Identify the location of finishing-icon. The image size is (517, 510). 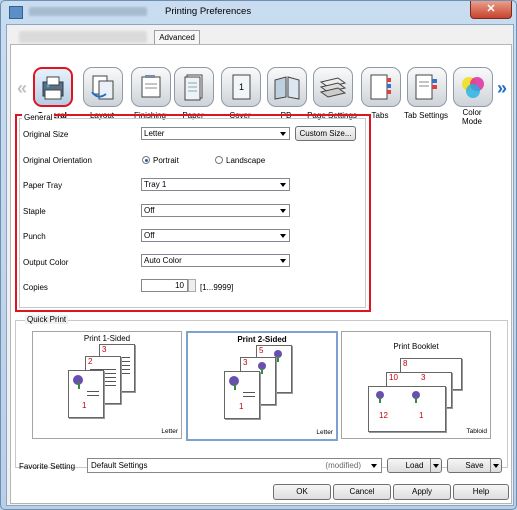
(151, 86).